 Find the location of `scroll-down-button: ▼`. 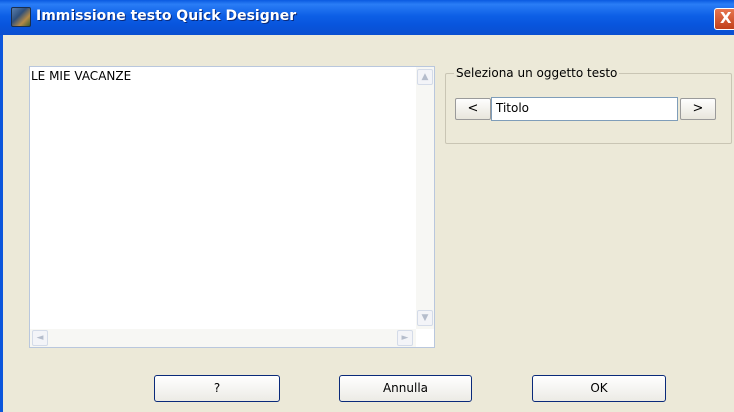

scroll-down-button: ▼ is located at coordinates (425, 318).